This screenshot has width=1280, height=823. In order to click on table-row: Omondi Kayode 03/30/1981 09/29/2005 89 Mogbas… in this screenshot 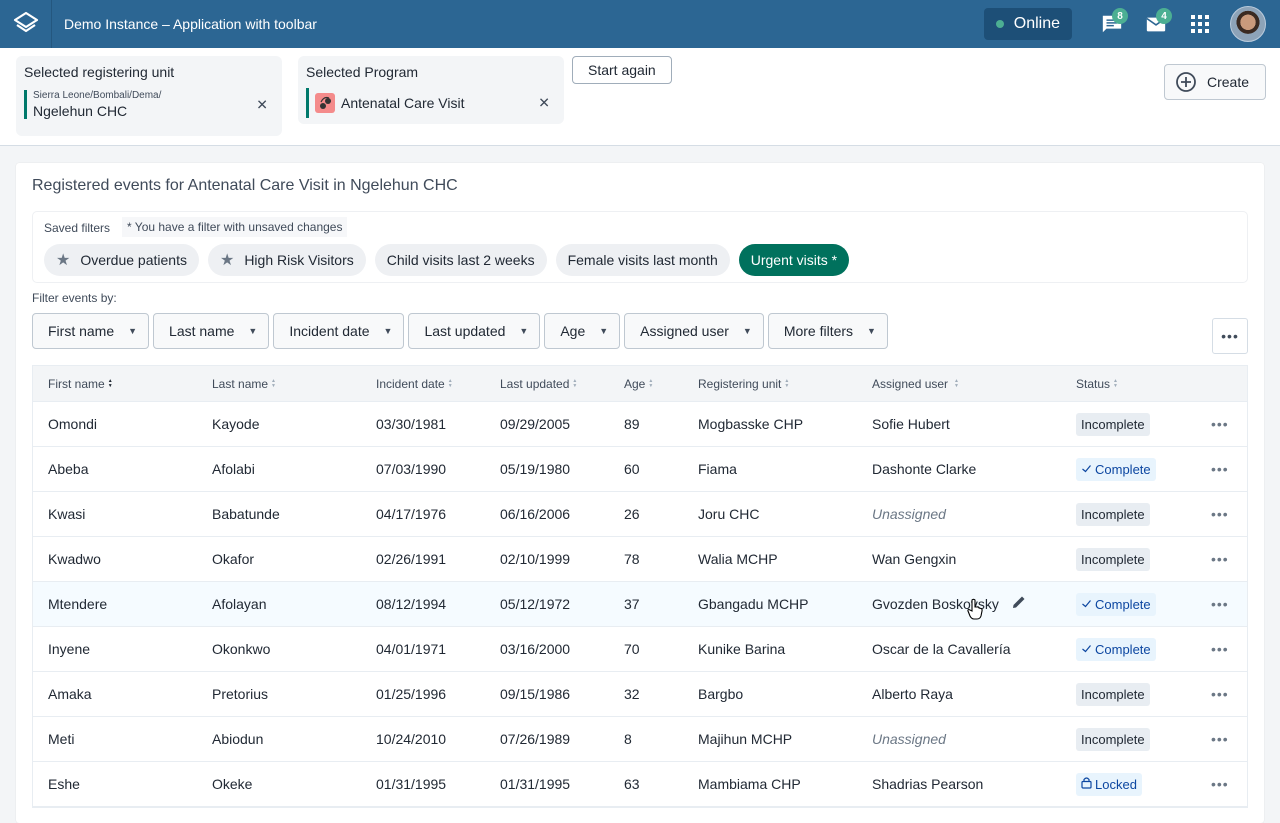, I will do `click(640, 424)`.